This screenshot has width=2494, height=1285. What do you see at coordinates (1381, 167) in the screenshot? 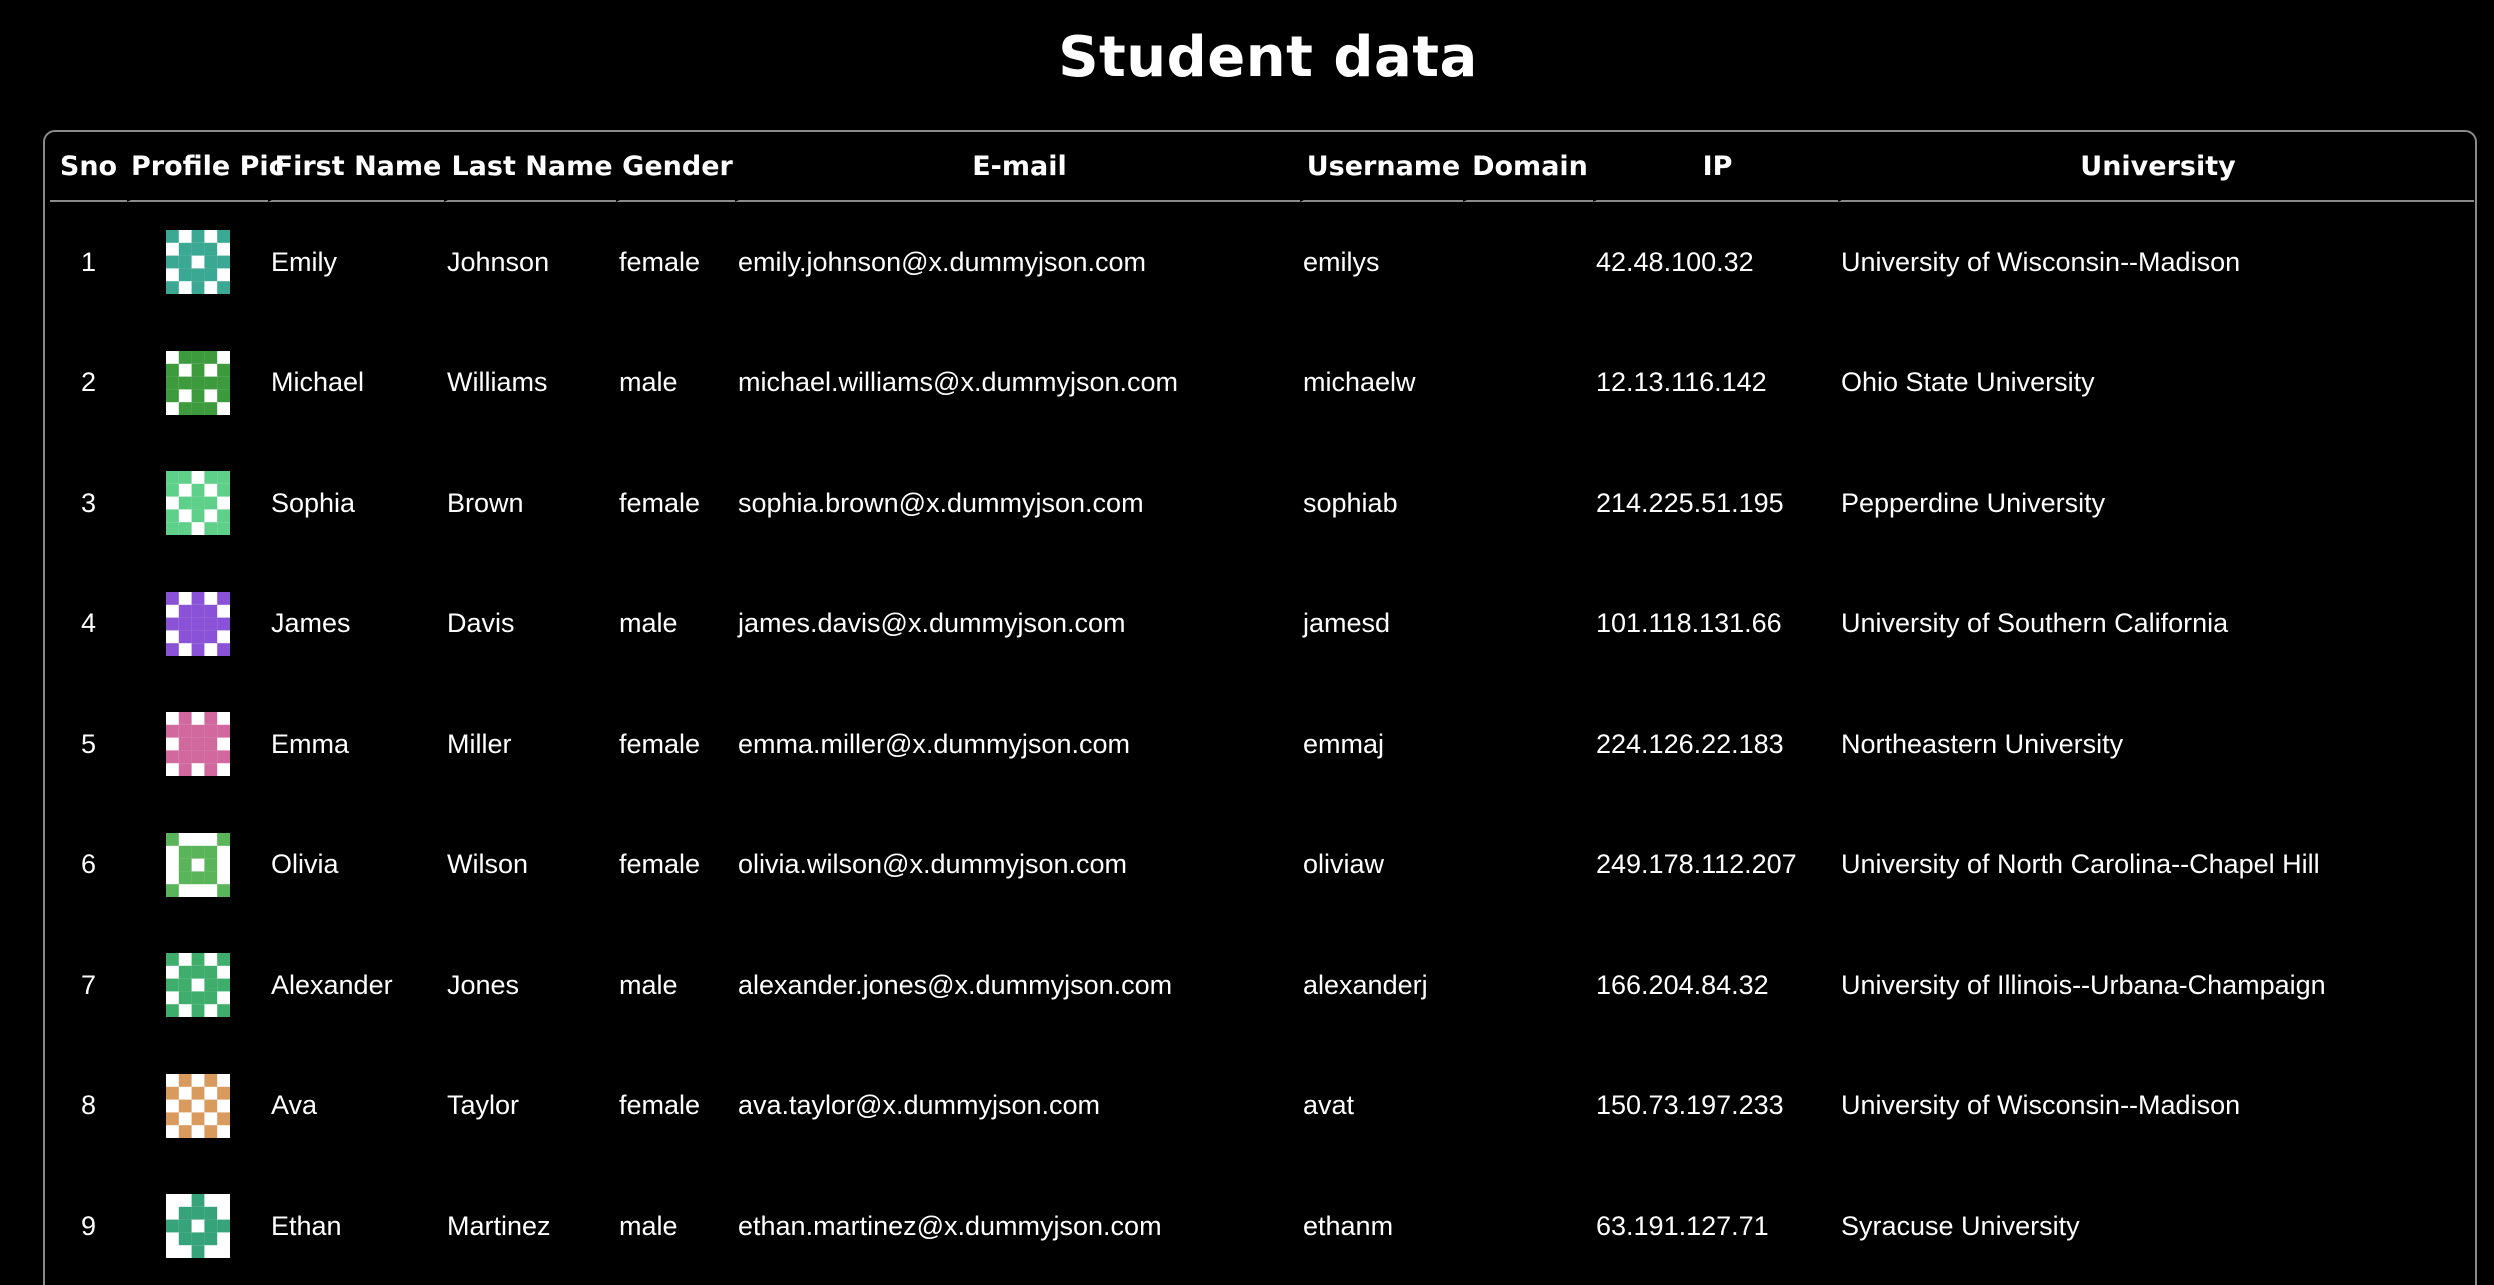
I see `header-username: Username` at bounding box center [1381, 167].